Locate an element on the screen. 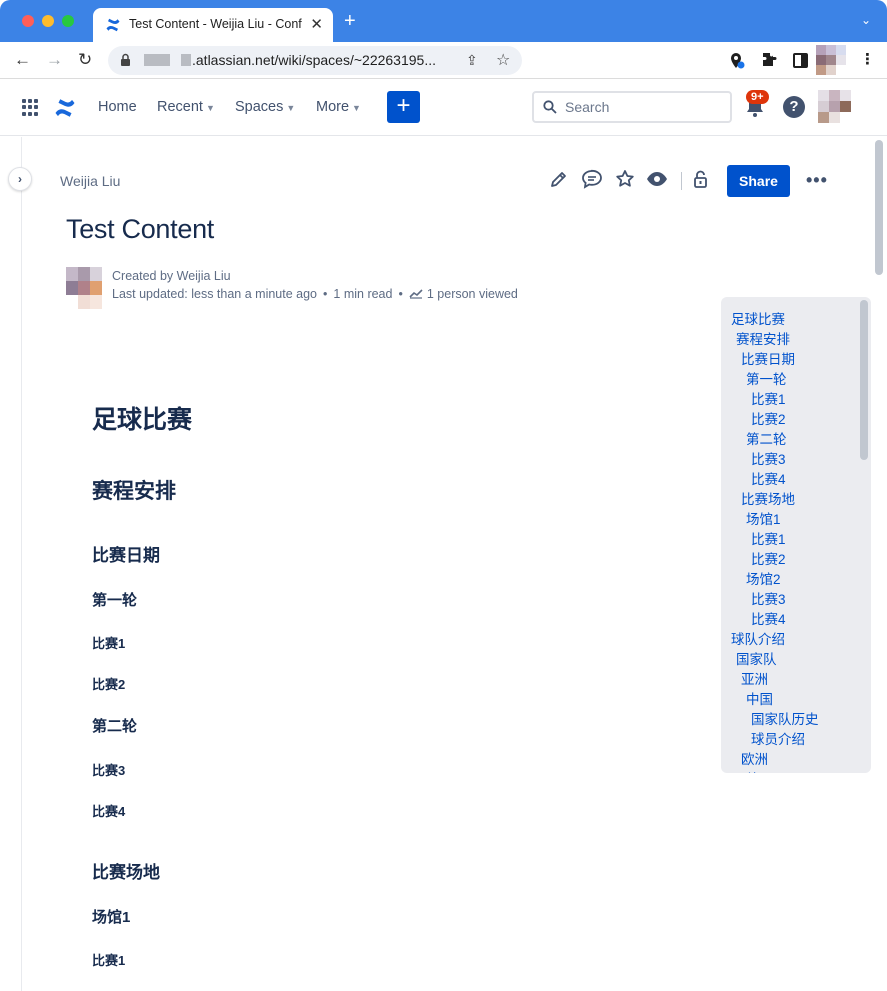 The height and width of the screenshot is (991, 887). close-tab-icon: ✕ is located at coordinates (316, 24).